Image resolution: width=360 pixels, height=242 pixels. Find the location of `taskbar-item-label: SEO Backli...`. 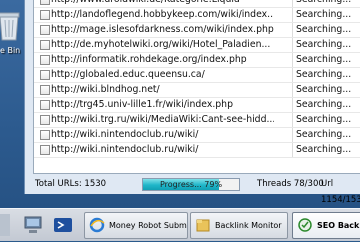

taskbar-item-label: SEO Backli... is located at coordinates (338, 225).